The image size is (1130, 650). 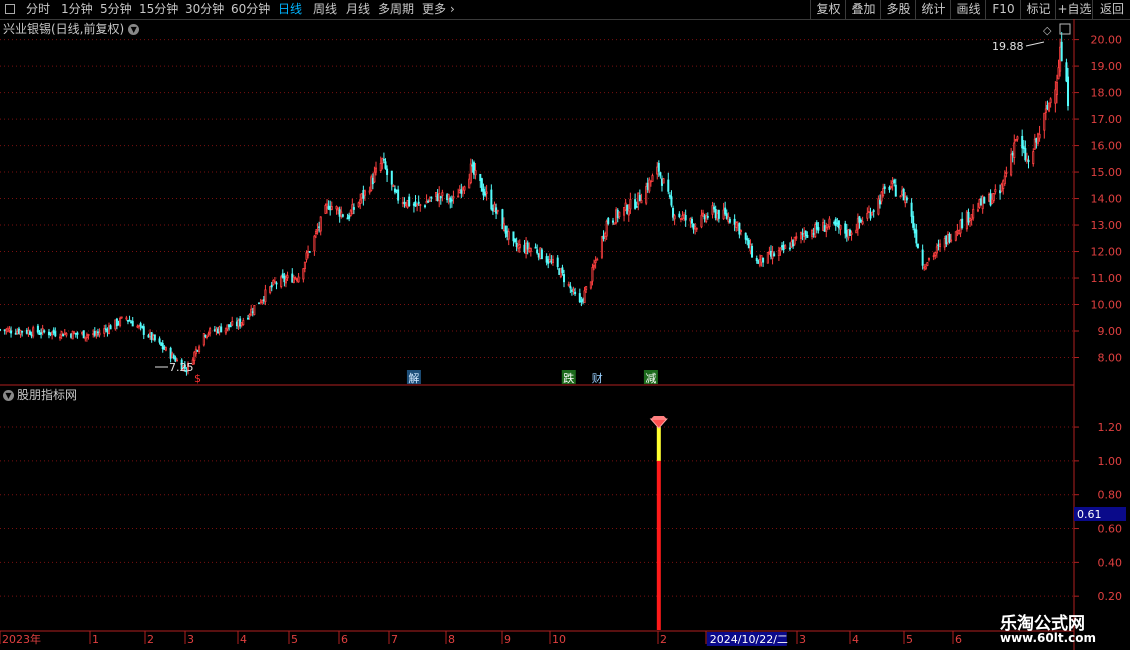 What do you see at coordinates (658, 444) in the screenshot?
I see `indicator-bar-segment` at bounding box center [658, 444].